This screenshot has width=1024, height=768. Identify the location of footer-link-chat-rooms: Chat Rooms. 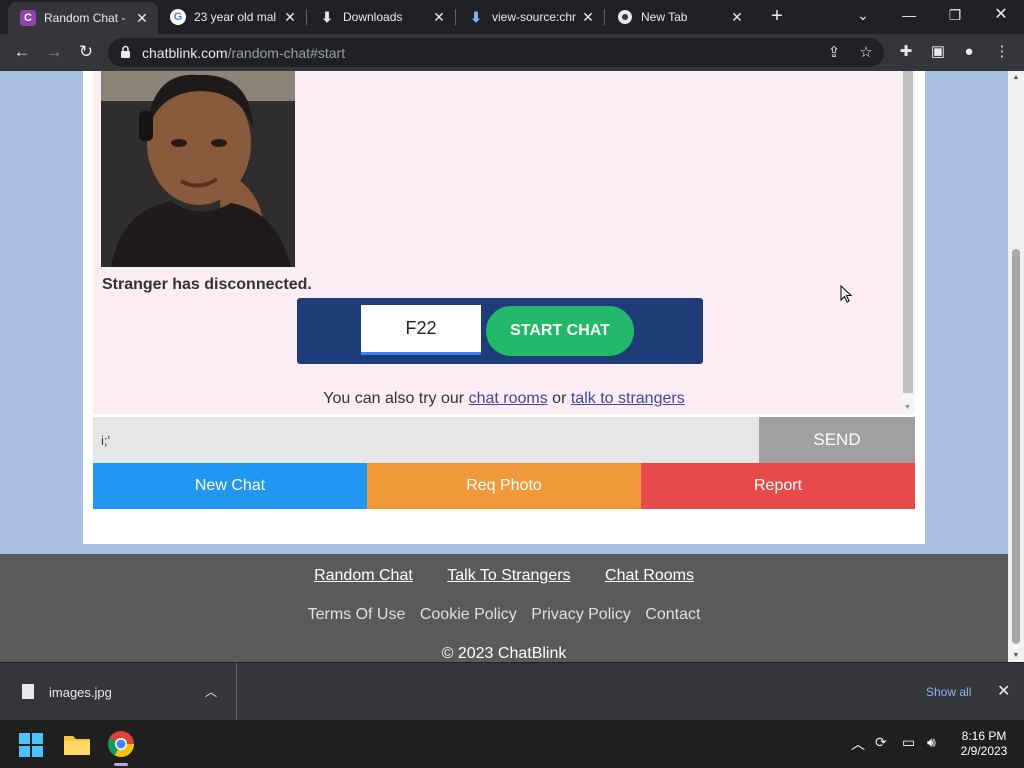
(649, 575).